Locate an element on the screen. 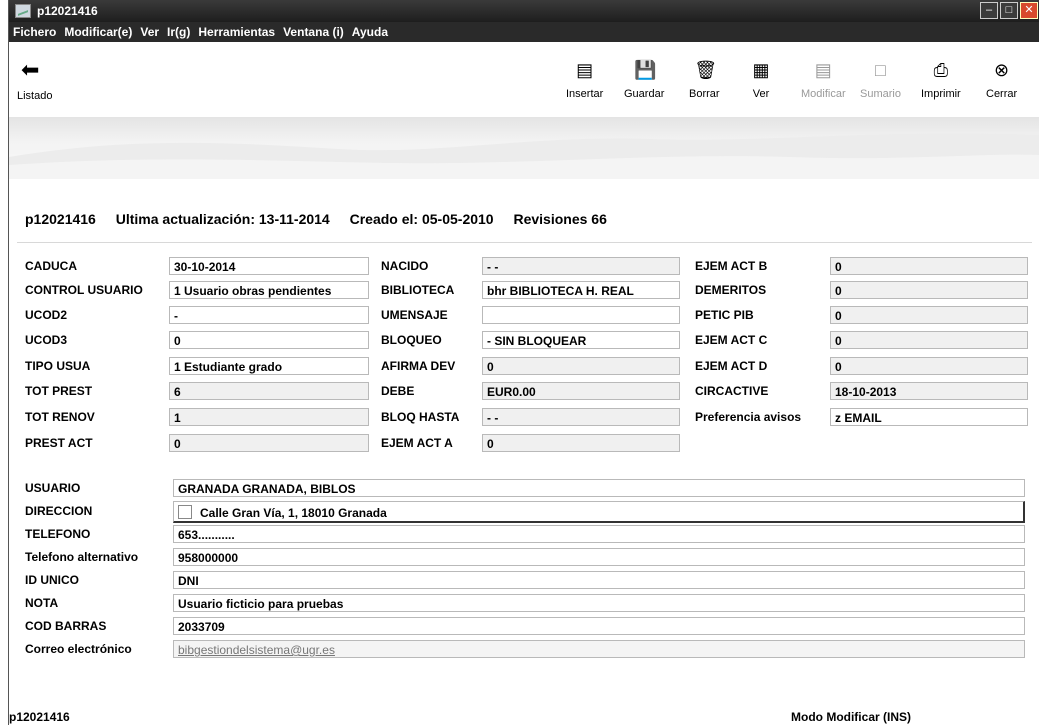 The height and width of the screenshot is (725, 1039). biblioteca-field: bhr BIBLIOTECA H. REAL is located at coordinates (581, 290).